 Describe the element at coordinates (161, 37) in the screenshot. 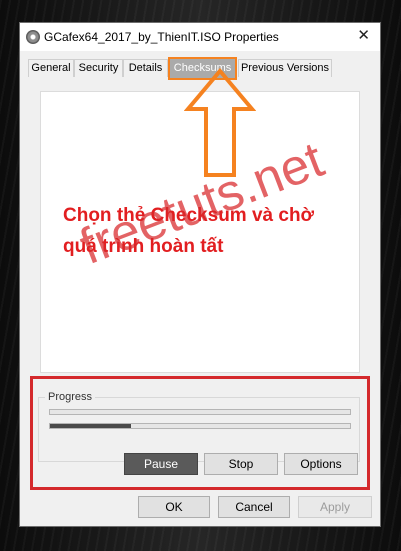

I see `window-title: GCafex64_2017_by_ThienIT.ISO Properties` at that location.